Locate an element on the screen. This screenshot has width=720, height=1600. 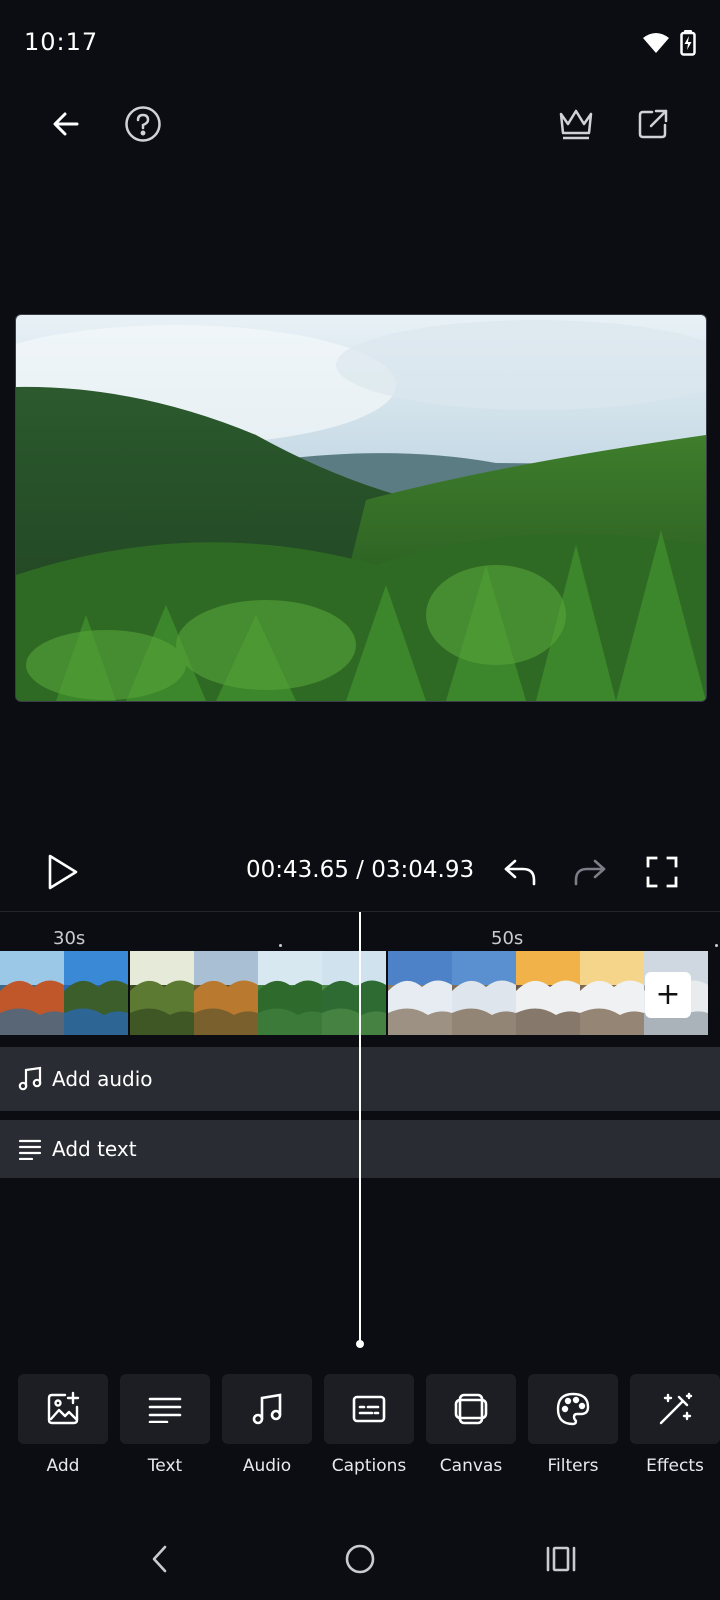
tool-effects-label: Effects is located at coordinates (675, 1466).